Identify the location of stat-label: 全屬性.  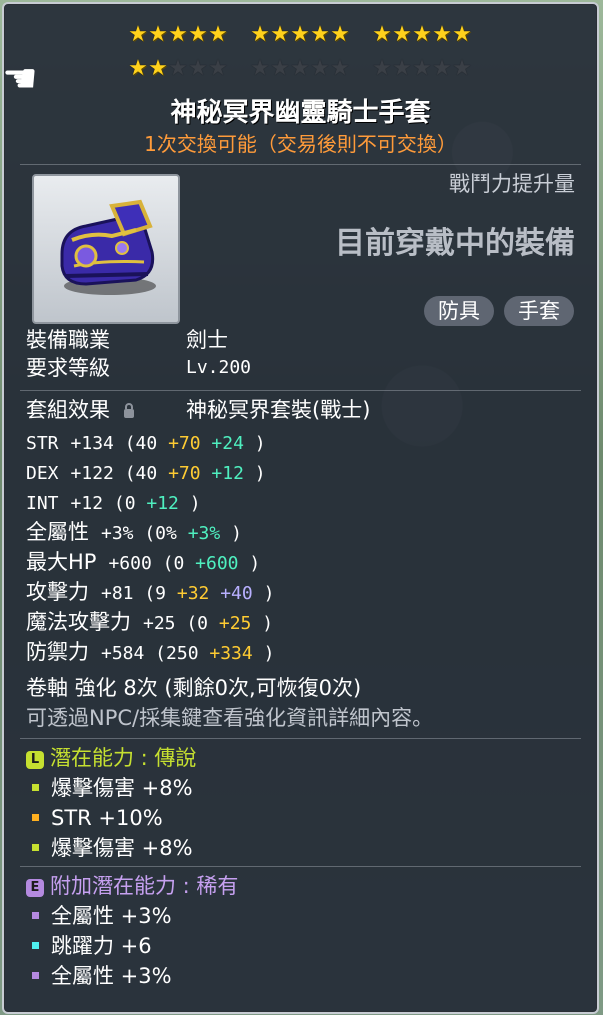
(57, 532).